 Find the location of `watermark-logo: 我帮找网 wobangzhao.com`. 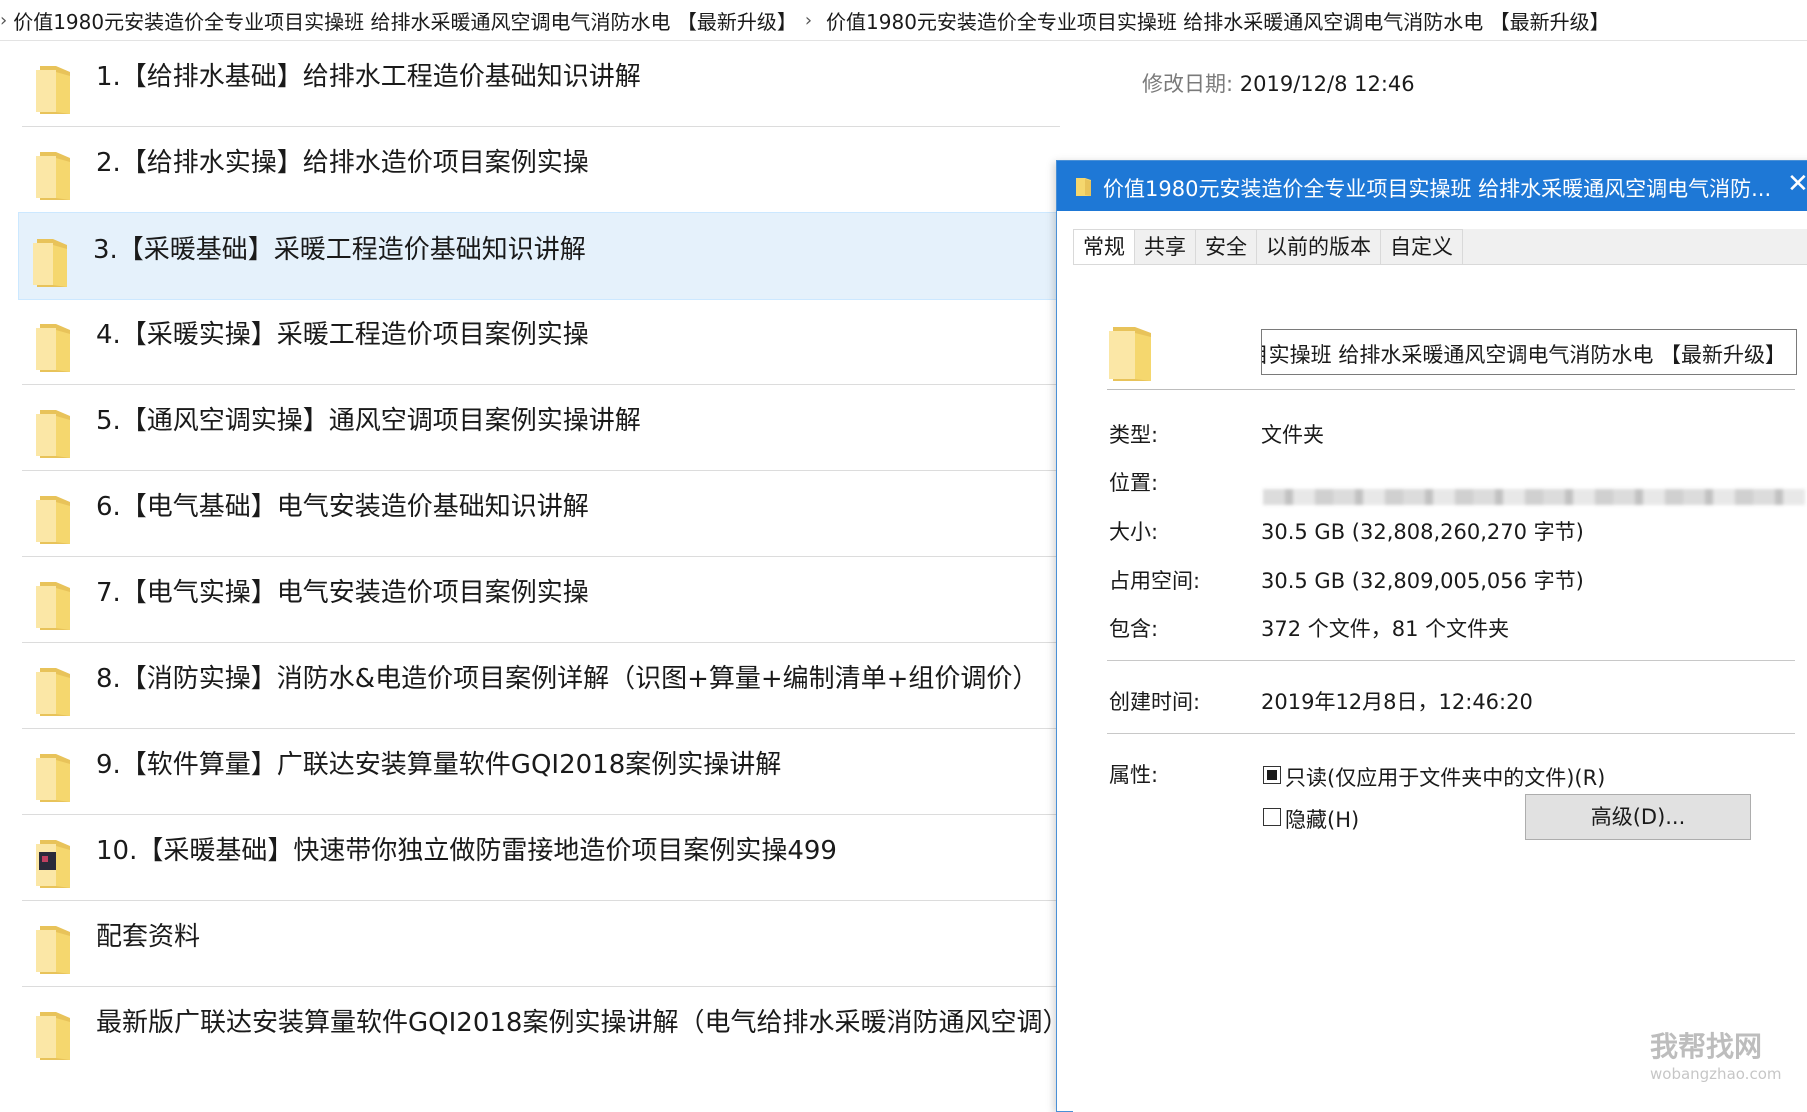

watermark-logo: 我帮找网 wobangzhao.com is located at coordinates (1715, 1054).